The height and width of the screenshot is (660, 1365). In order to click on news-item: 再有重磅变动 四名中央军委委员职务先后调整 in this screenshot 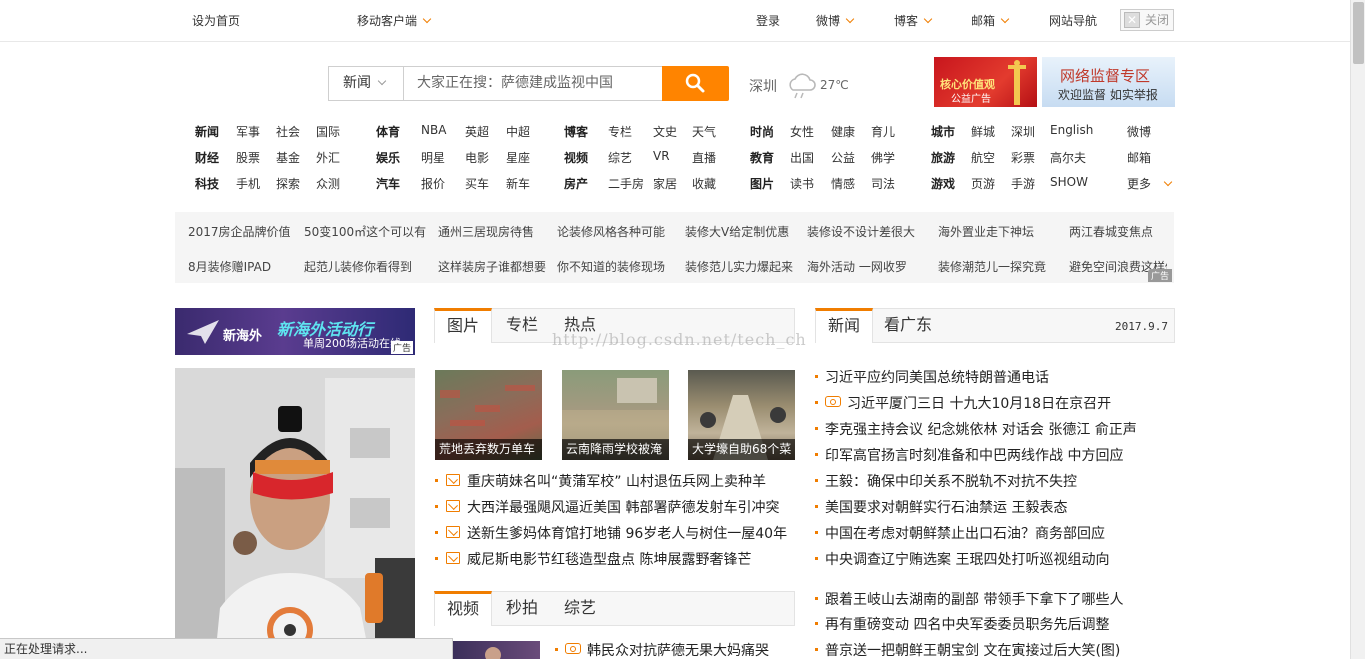, I will do `click(962, 624)`.